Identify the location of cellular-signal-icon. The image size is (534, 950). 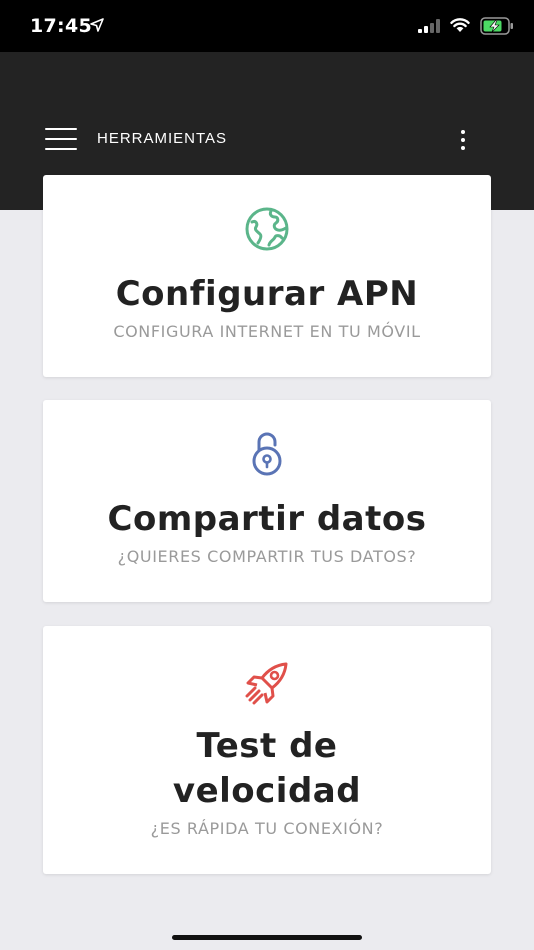
(429, 26).